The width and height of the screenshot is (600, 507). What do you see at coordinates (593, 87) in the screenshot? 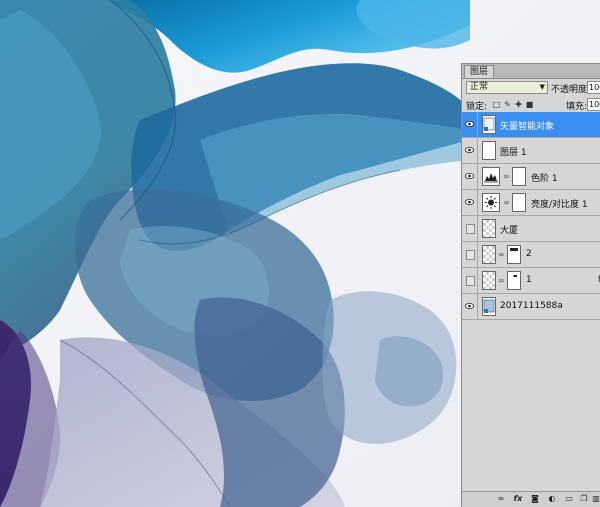
I see `opacity-input: 100%` at bounding box center [593, 87].